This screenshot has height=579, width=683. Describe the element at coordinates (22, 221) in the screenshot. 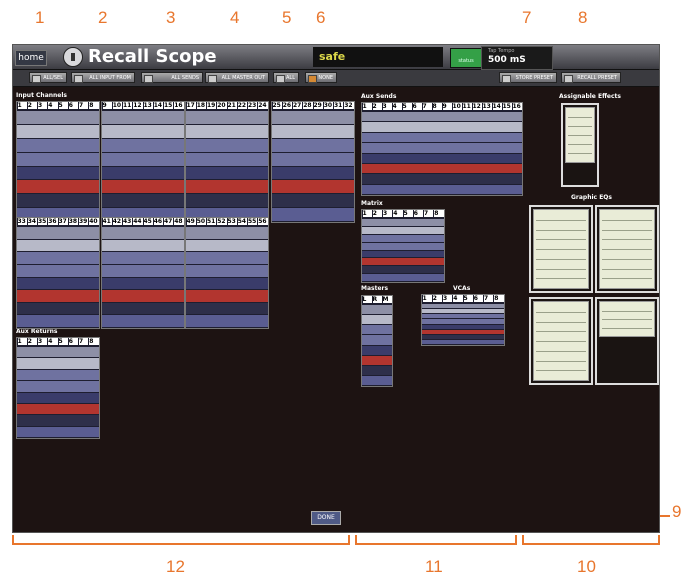

I see `channel-number: 33` at that location.